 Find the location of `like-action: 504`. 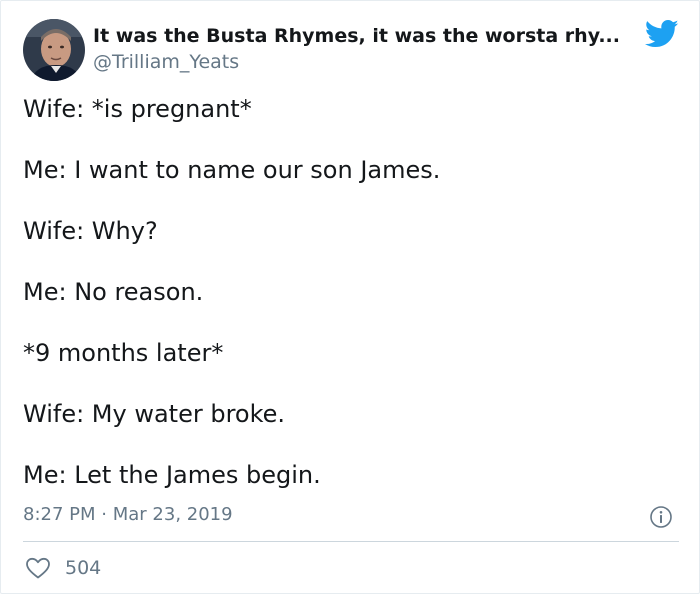

like-action: 504 is located at coordinates (63, 568).